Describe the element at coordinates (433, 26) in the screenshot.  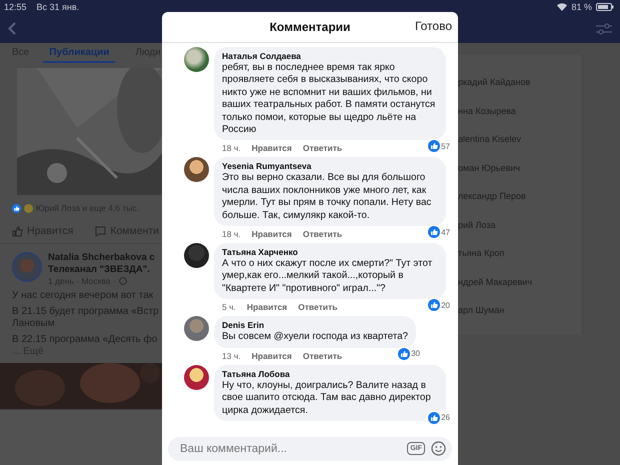
I see `done-button: Готово` at that location.